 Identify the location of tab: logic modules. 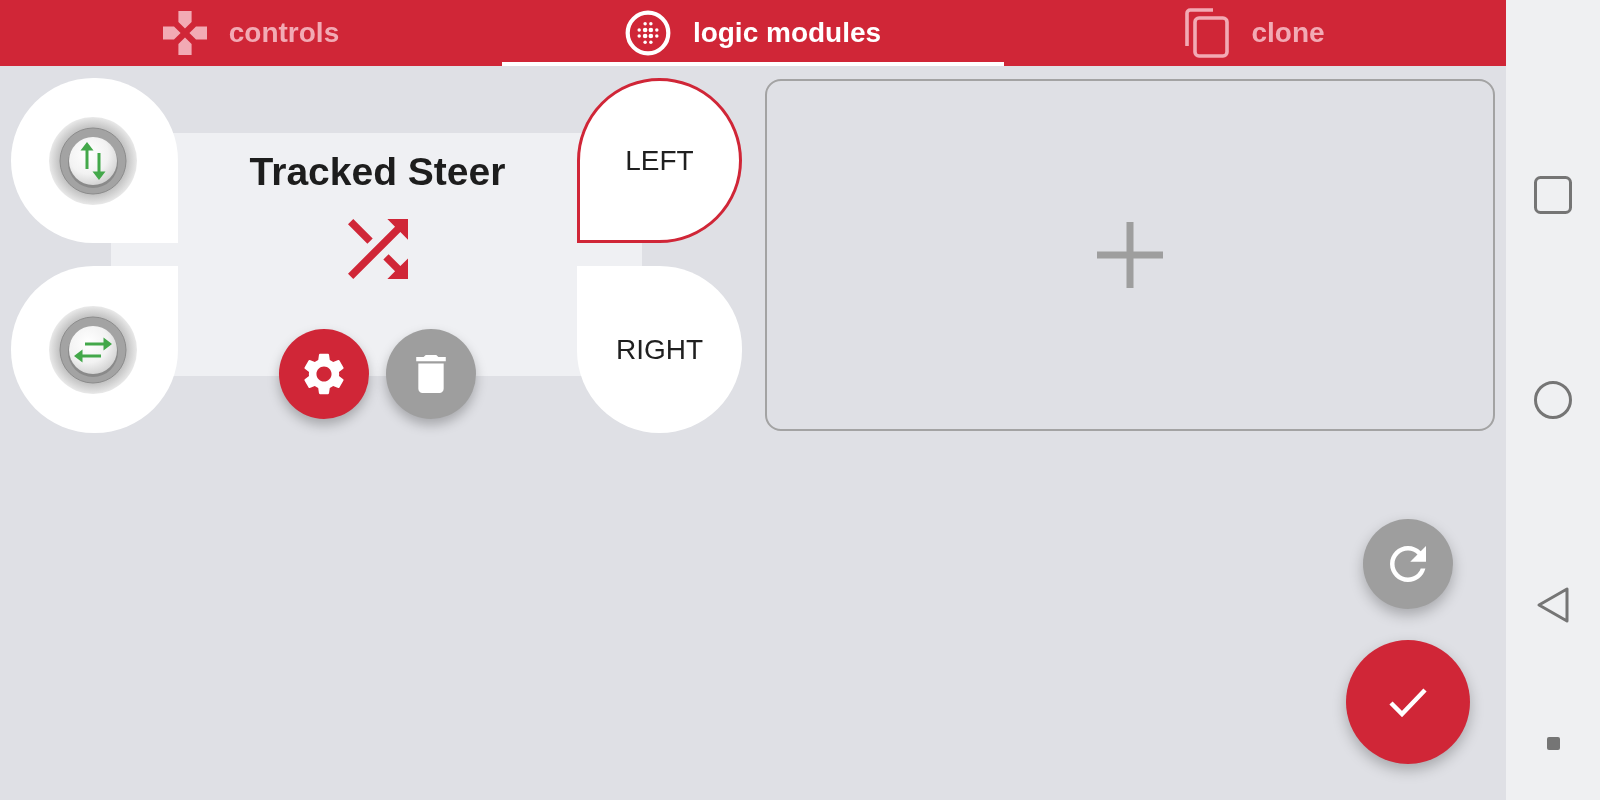
(753, 33).